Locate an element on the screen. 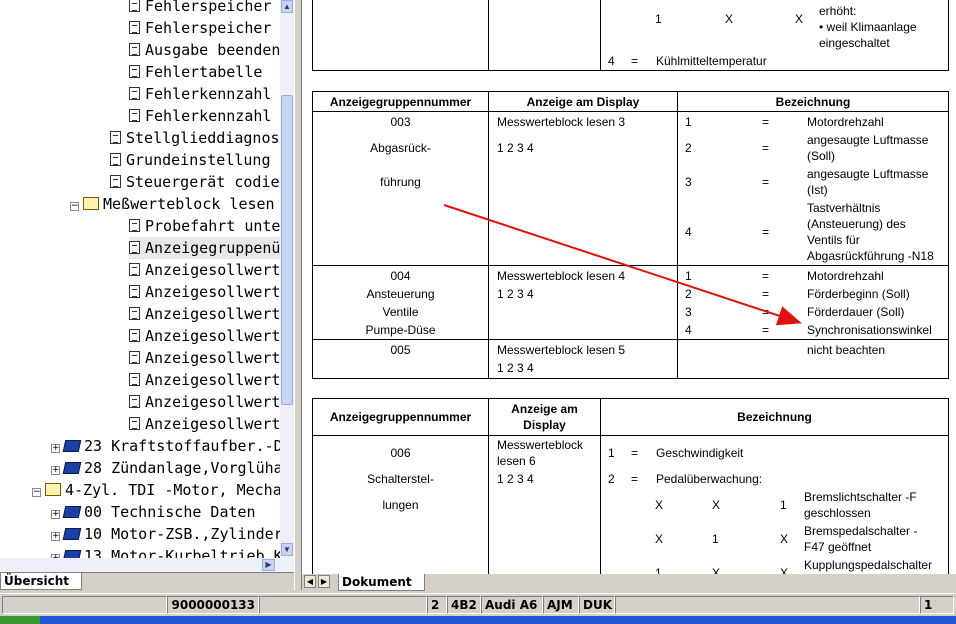 The image size is (956, 624). tree-item: Steuergerät codieren is located at coordinates (195, 182).